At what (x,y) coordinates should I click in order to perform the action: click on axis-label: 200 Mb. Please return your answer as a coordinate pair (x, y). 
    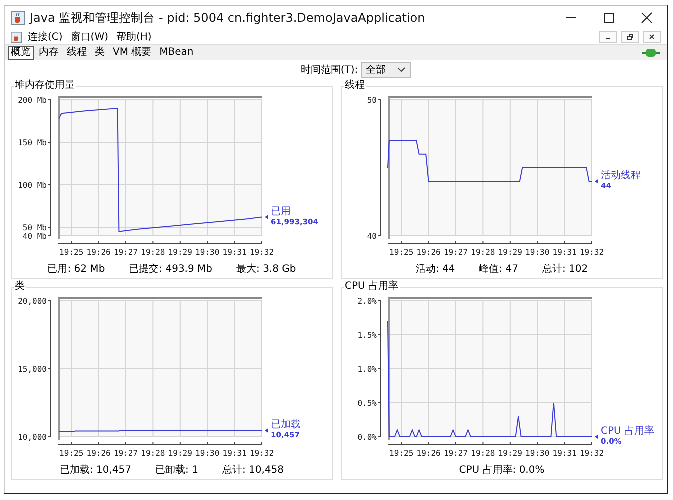
    Looking at the image, I should click on (32, 100).